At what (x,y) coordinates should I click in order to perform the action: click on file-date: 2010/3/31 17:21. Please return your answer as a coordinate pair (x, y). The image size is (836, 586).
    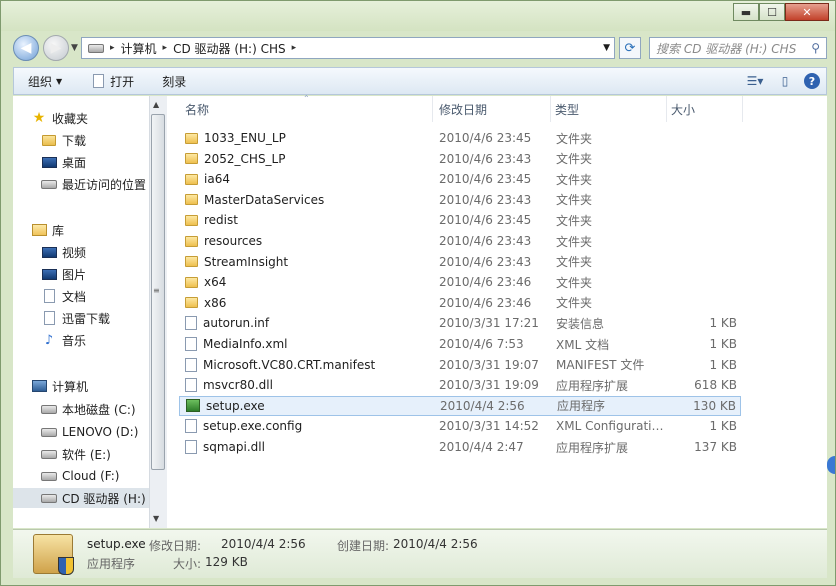
    Looking at the image, I should click on (489, 323).